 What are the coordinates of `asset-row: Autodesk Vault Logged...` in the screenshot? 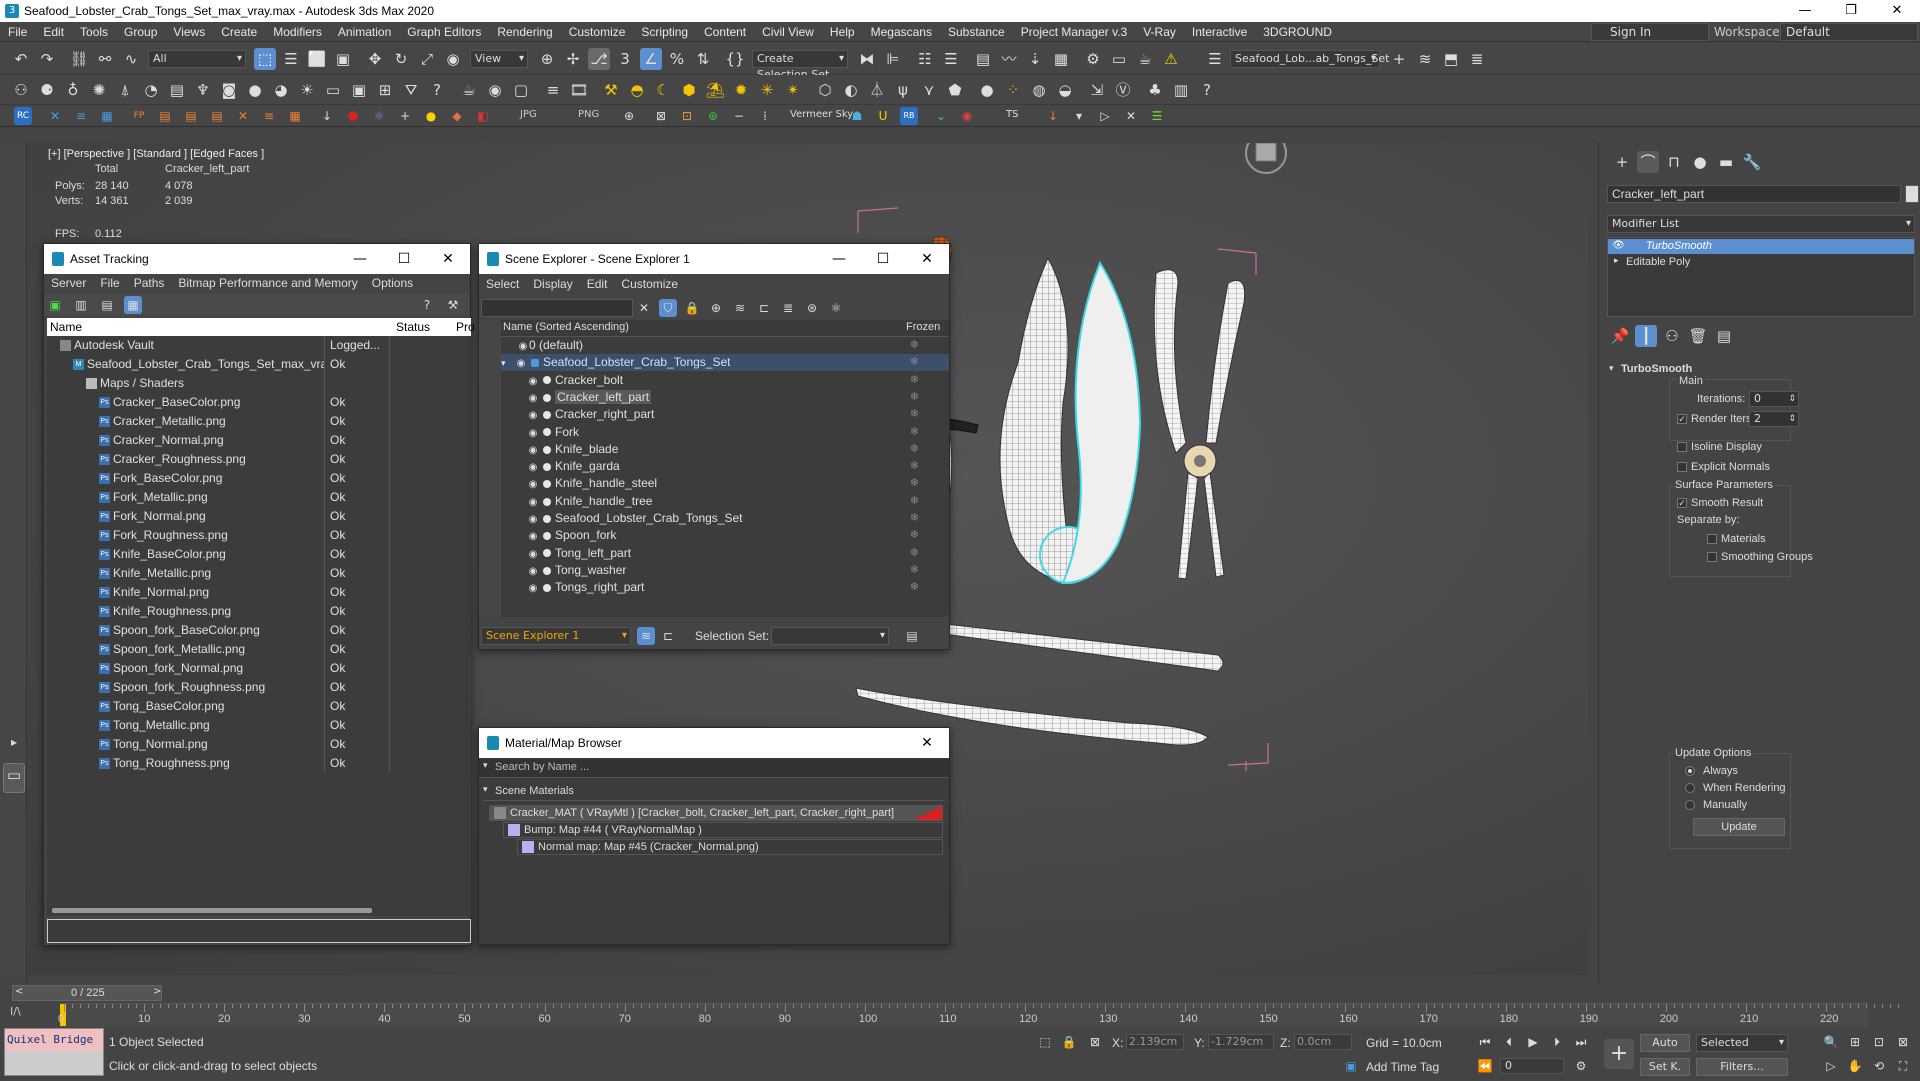 It's located at (259, 345).